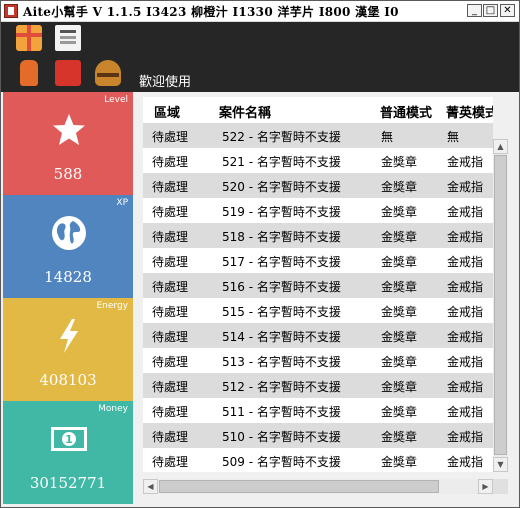 The height and width of the screenshot is (508, 520). I want to click on header-case-name: 案件名稱, so click(245, 111).